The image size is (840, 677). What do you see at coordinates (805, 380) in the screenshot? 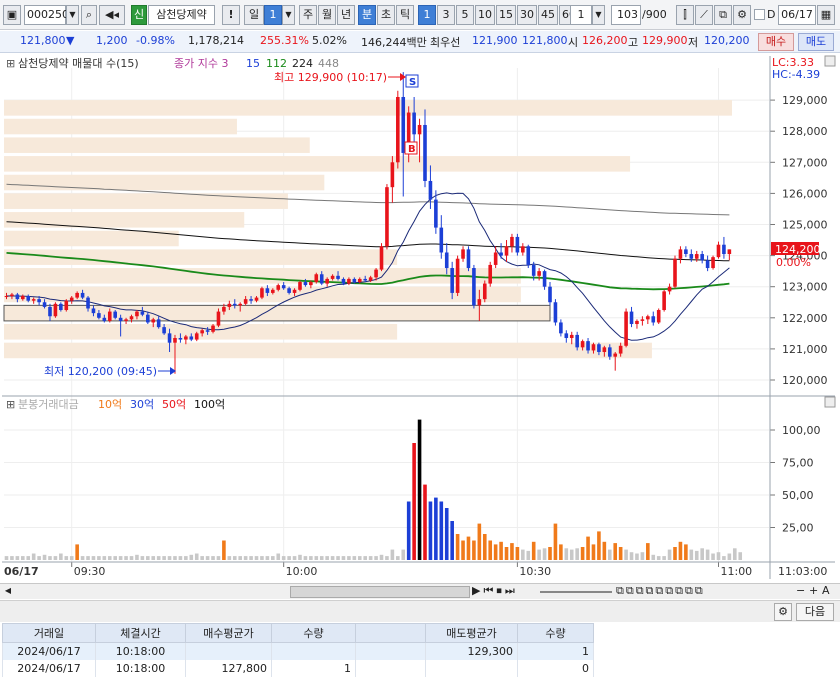
I see `price-tick-label: 120,000` at bounding box center [805, 380].